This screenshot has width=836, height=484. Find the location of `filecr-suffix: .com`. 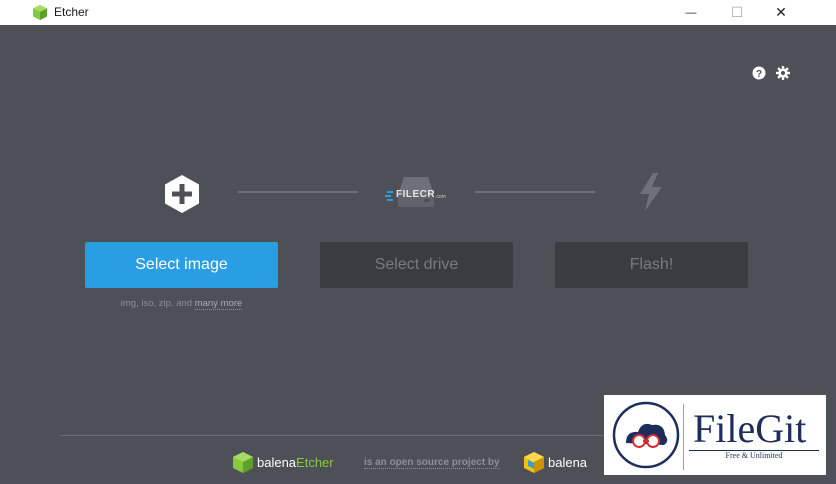

filecr-suffix: .com is located at coordinates (440, 197).